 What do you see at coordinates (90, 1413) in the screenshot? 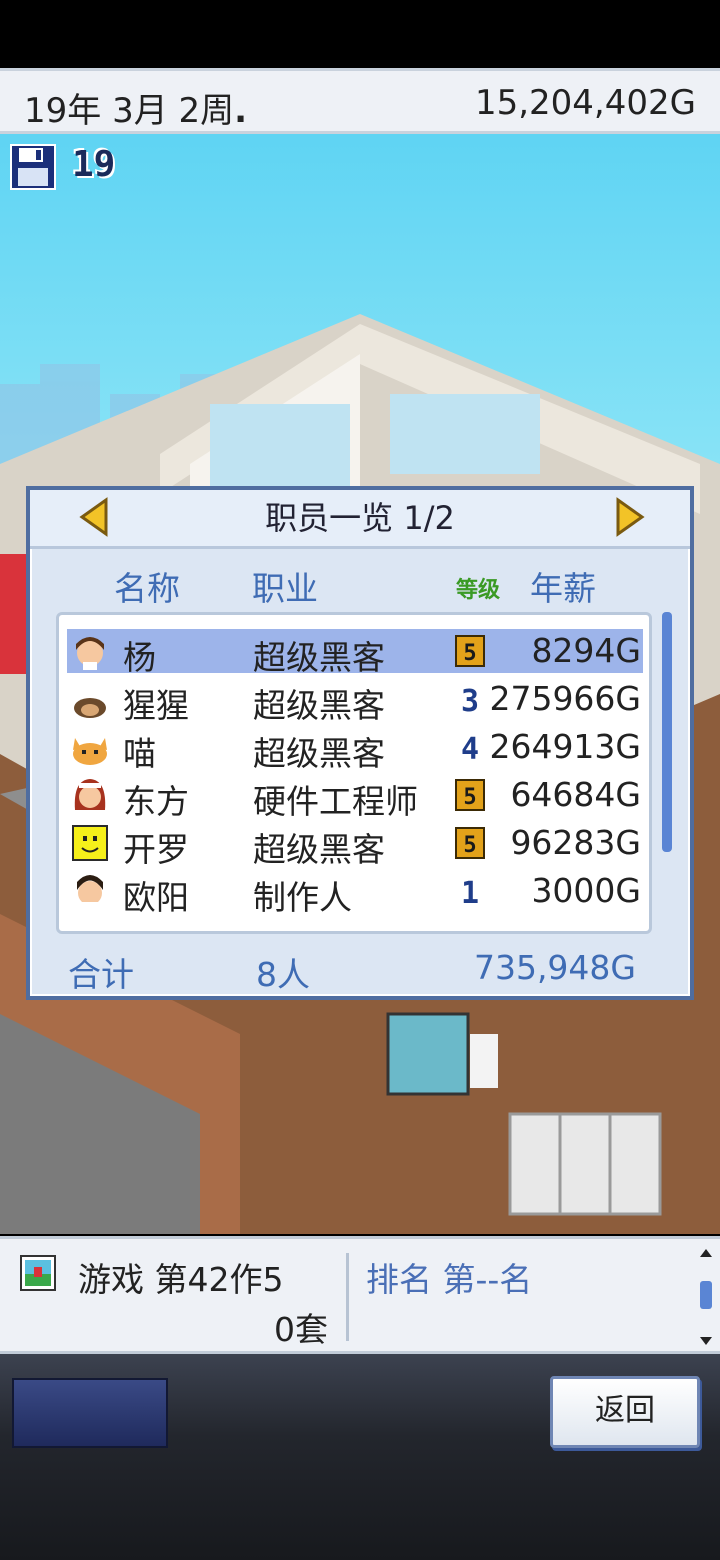
I see `menu-slot-button` at bounding box center [90, 1413].